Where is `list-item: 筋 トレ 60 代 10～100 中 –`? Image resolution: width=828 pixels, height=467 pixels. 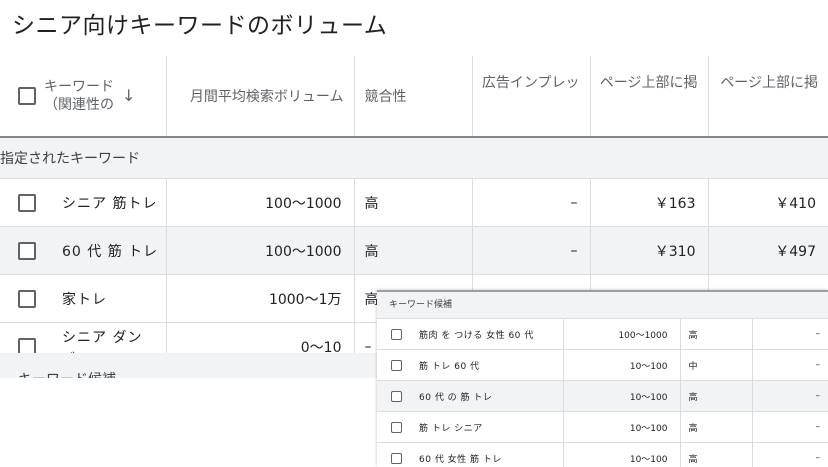
list-item: 筋 トレ 60 代 10～100 中 – is located at coordinates (602, 365).